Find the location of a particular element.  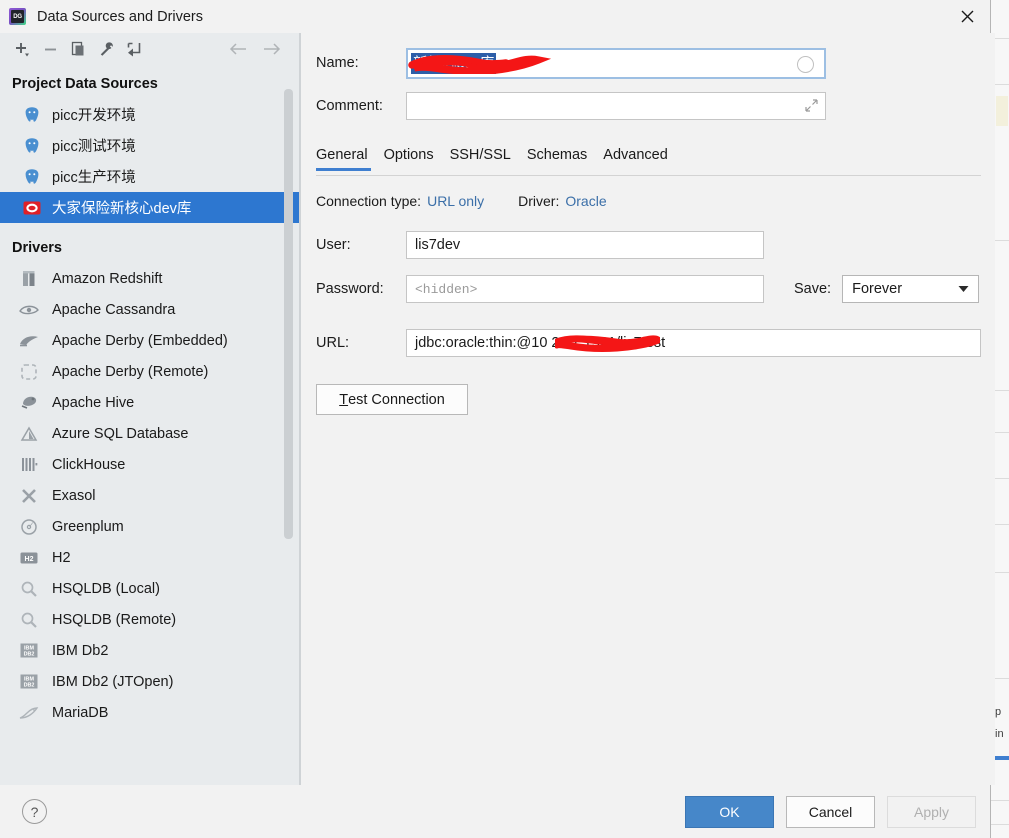

test-connection-row: Test Connection is located at coordinates (648, 399).